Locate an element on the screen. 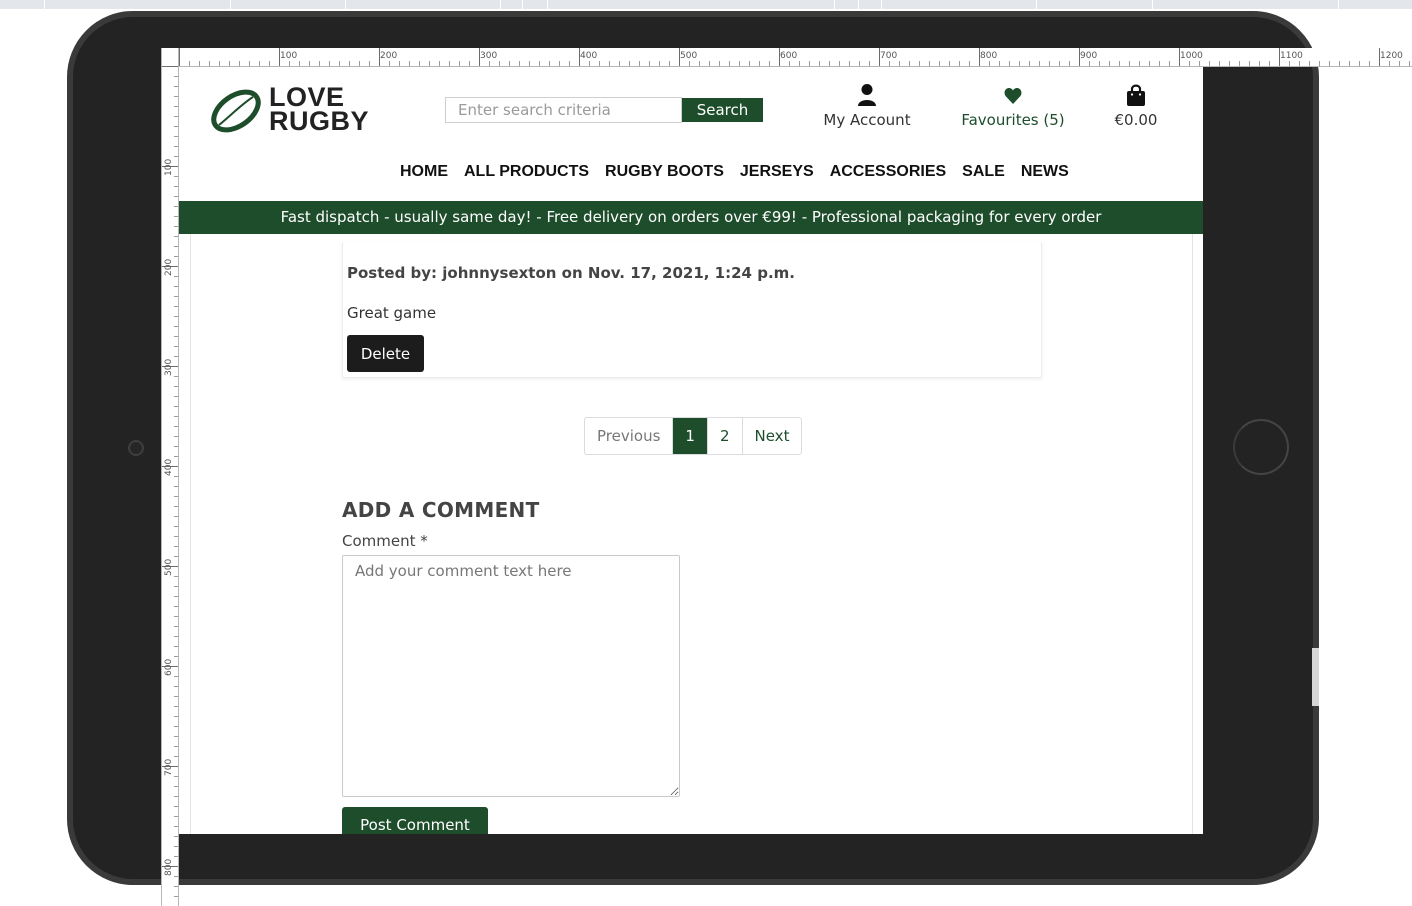 The height and width of the screenshot is (906, 1412). nav-home: HOME is located at coordinates (424, 172).